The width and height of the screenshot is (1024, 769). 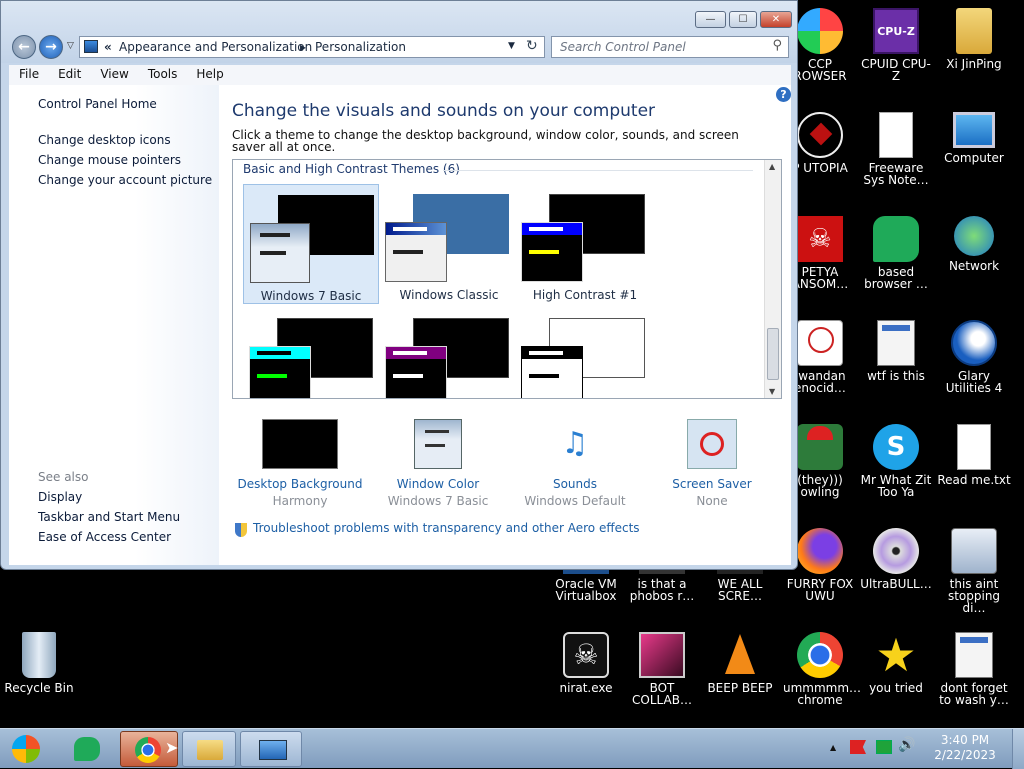 What do you see at coordinates (438, 463) in the screenshot?
I see `window-color-item: Window Color Windows 7 Basic` at bounding box center [438, 463].